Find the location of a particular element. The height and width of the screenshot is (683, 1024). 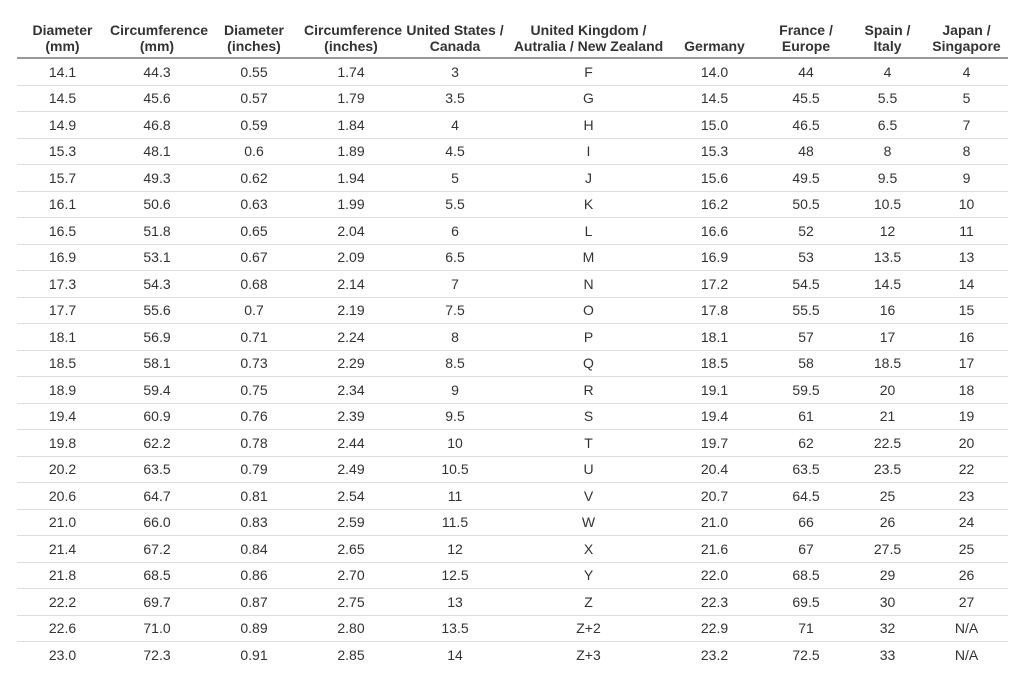

table-cell: Z is located at coordinates (588, 601).